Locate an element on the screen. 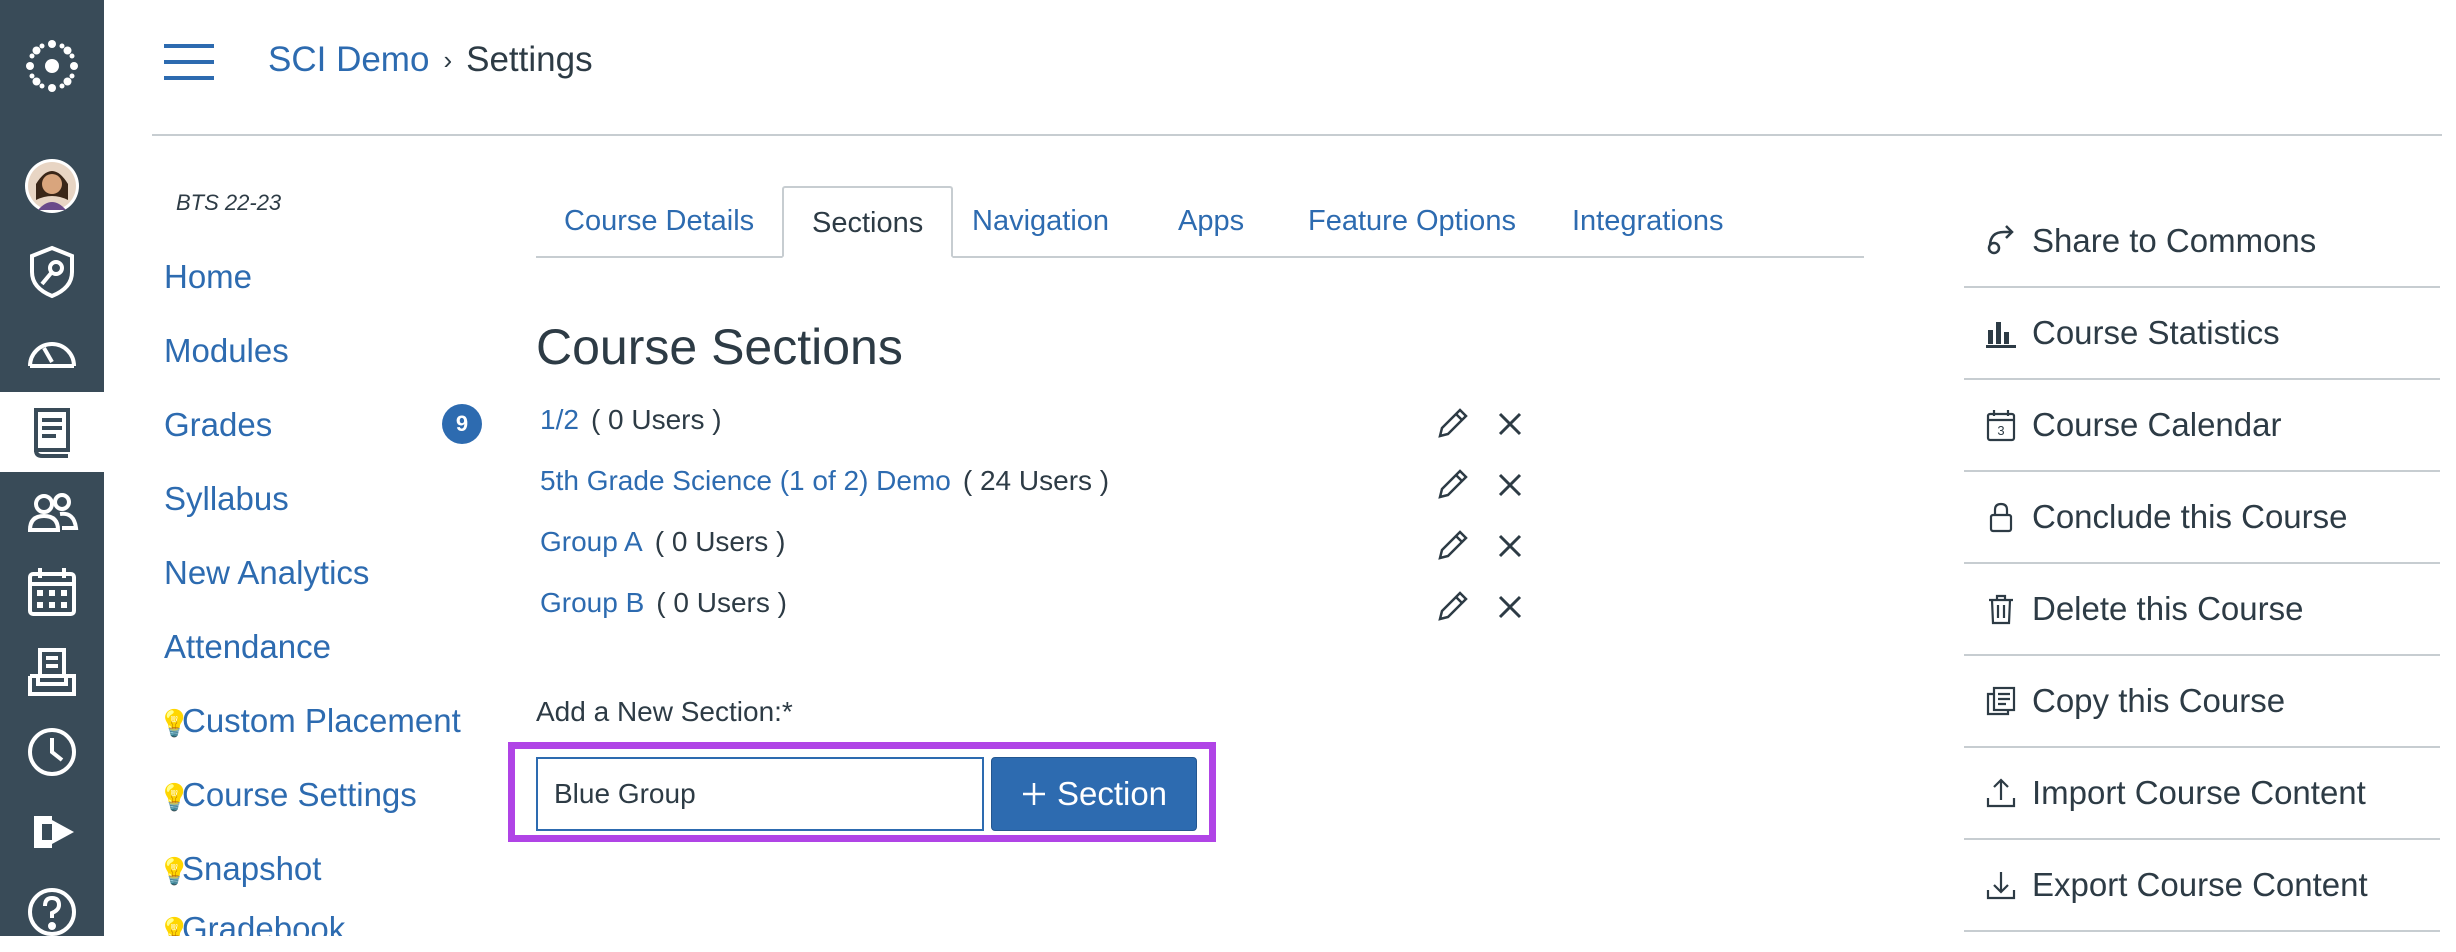 The height and width of the screenshot is (952, 2456). section-row: 1/2 ( 0 Users ) is located at coordinates (631, 420).